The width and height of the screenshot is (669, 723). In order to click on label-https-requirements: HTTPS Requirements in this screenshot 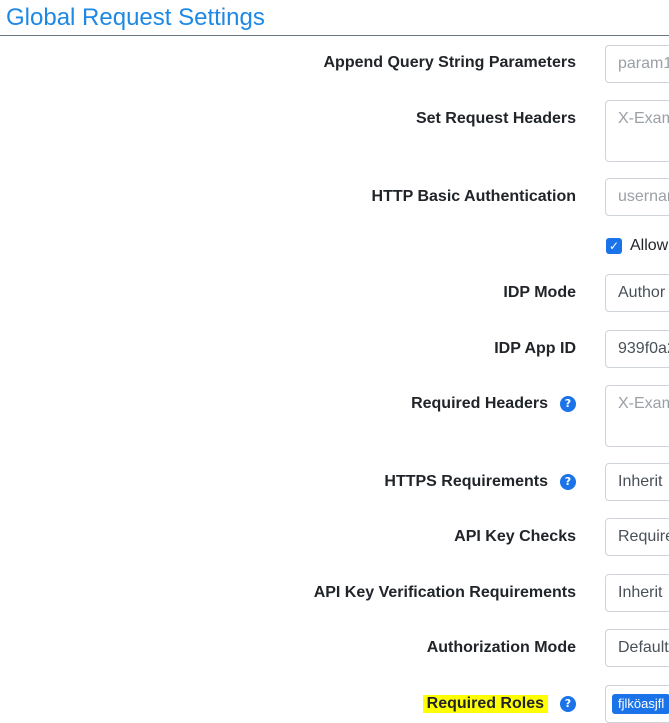, I will do `click(466, 481)`.